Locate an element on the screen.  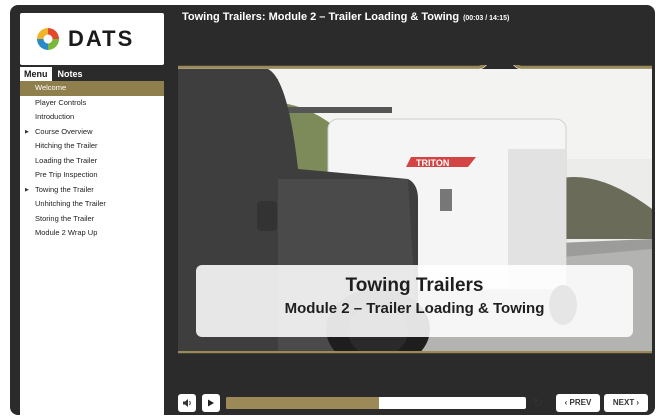
menu-item-pre-trip-inspection: Pre Trip Inspection is located at coordinates (92, 175).